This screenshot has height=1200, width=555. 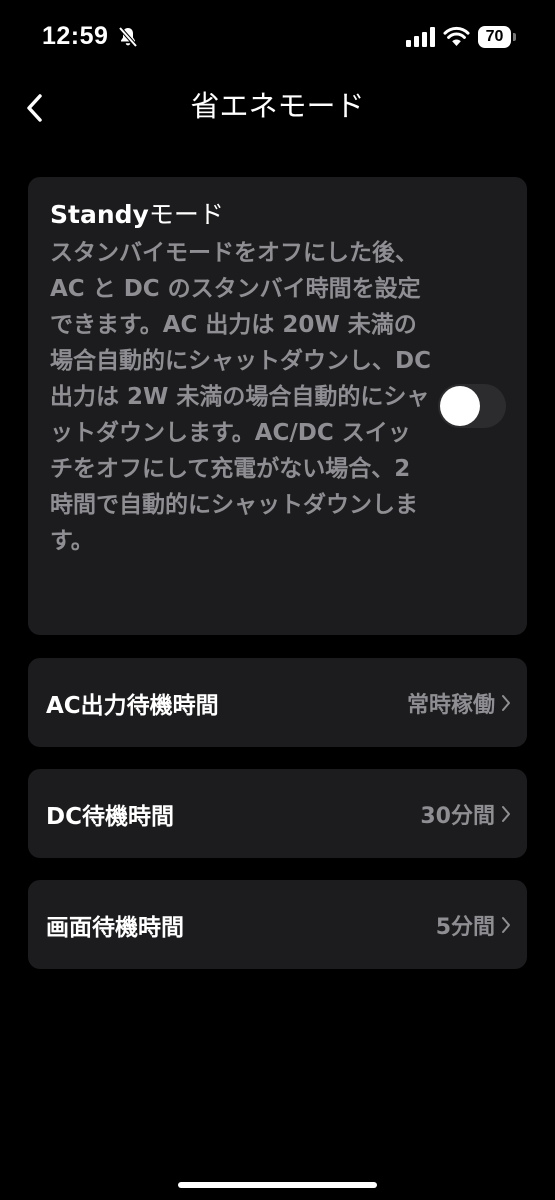 I want to click on standby-title: Standyモード, so click(x=137, y=215).